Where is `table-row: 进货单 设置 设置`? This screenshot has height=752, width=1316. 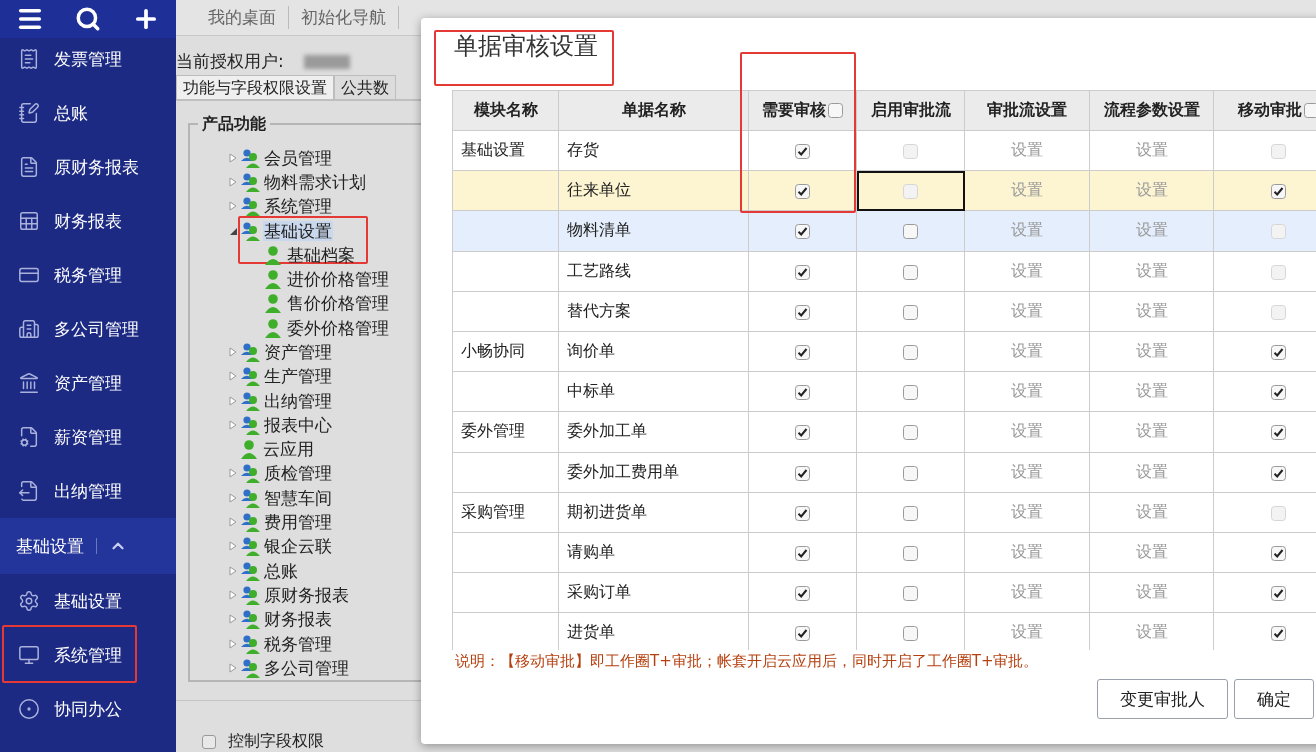 table-row: 进货单 设置 设置 is located at coordinates (884, 631).